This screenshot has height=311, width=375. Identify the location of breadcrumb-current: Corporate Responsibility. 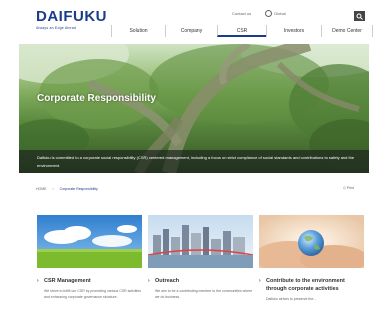
(78, 189).